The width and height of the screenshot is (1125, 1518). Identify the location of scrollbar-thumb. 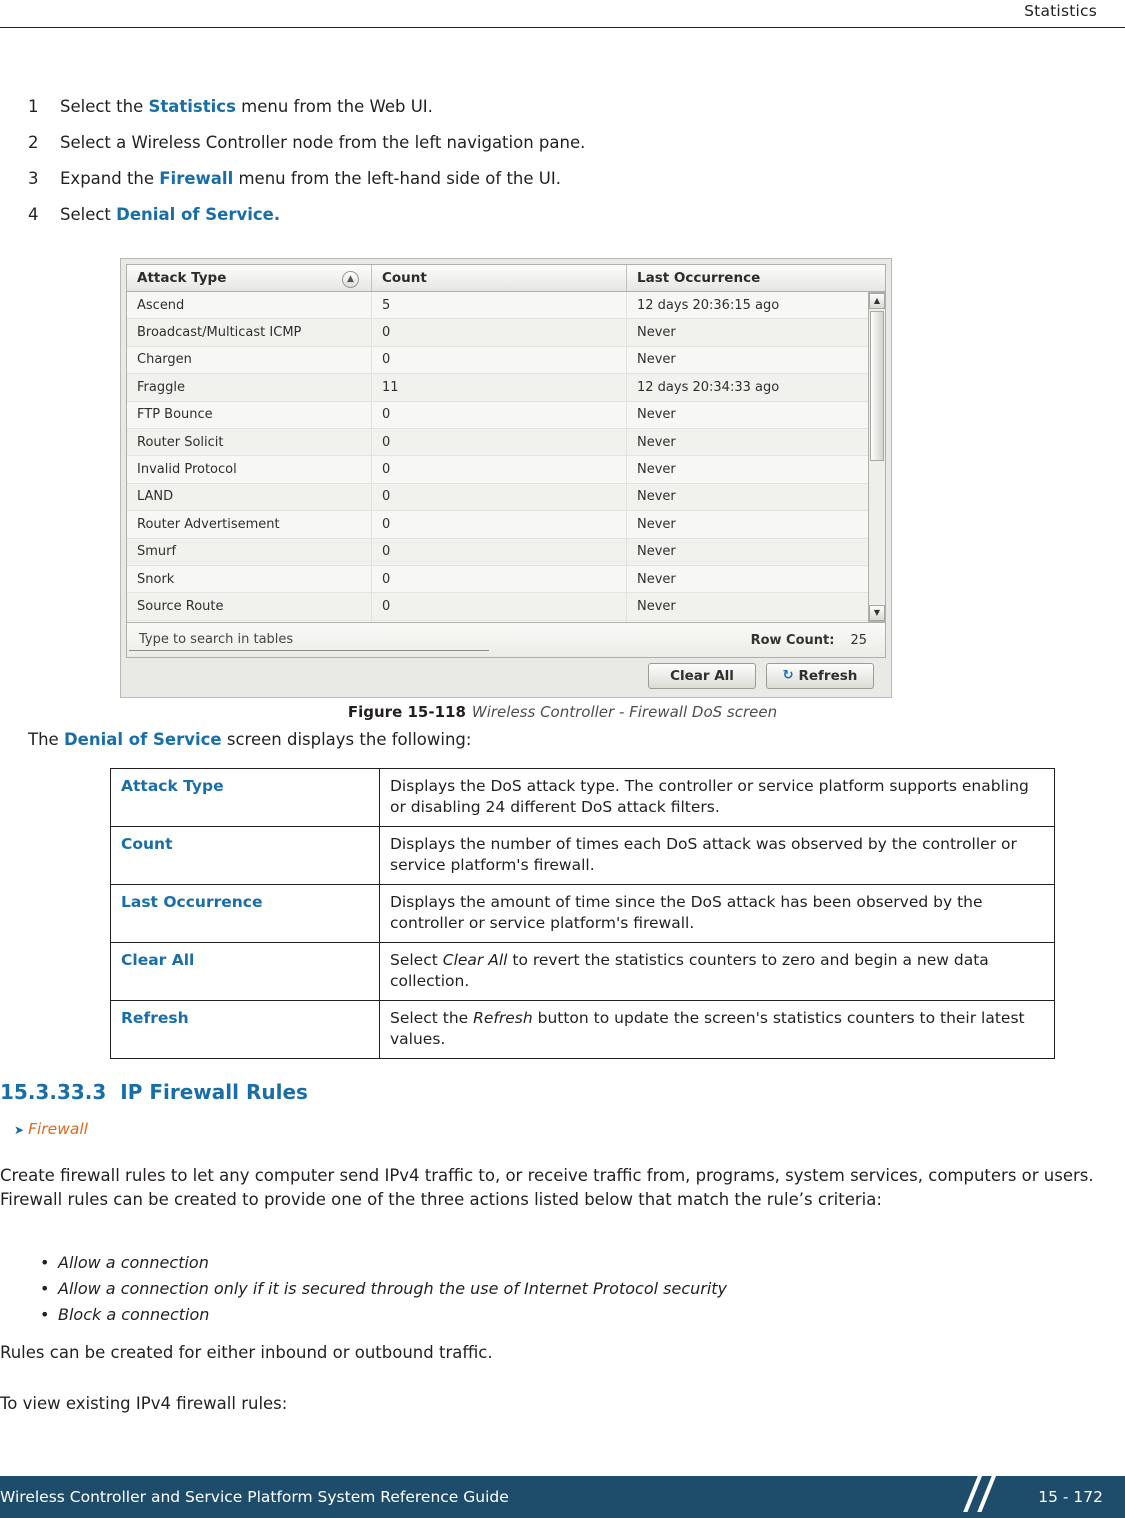
(877, 386).